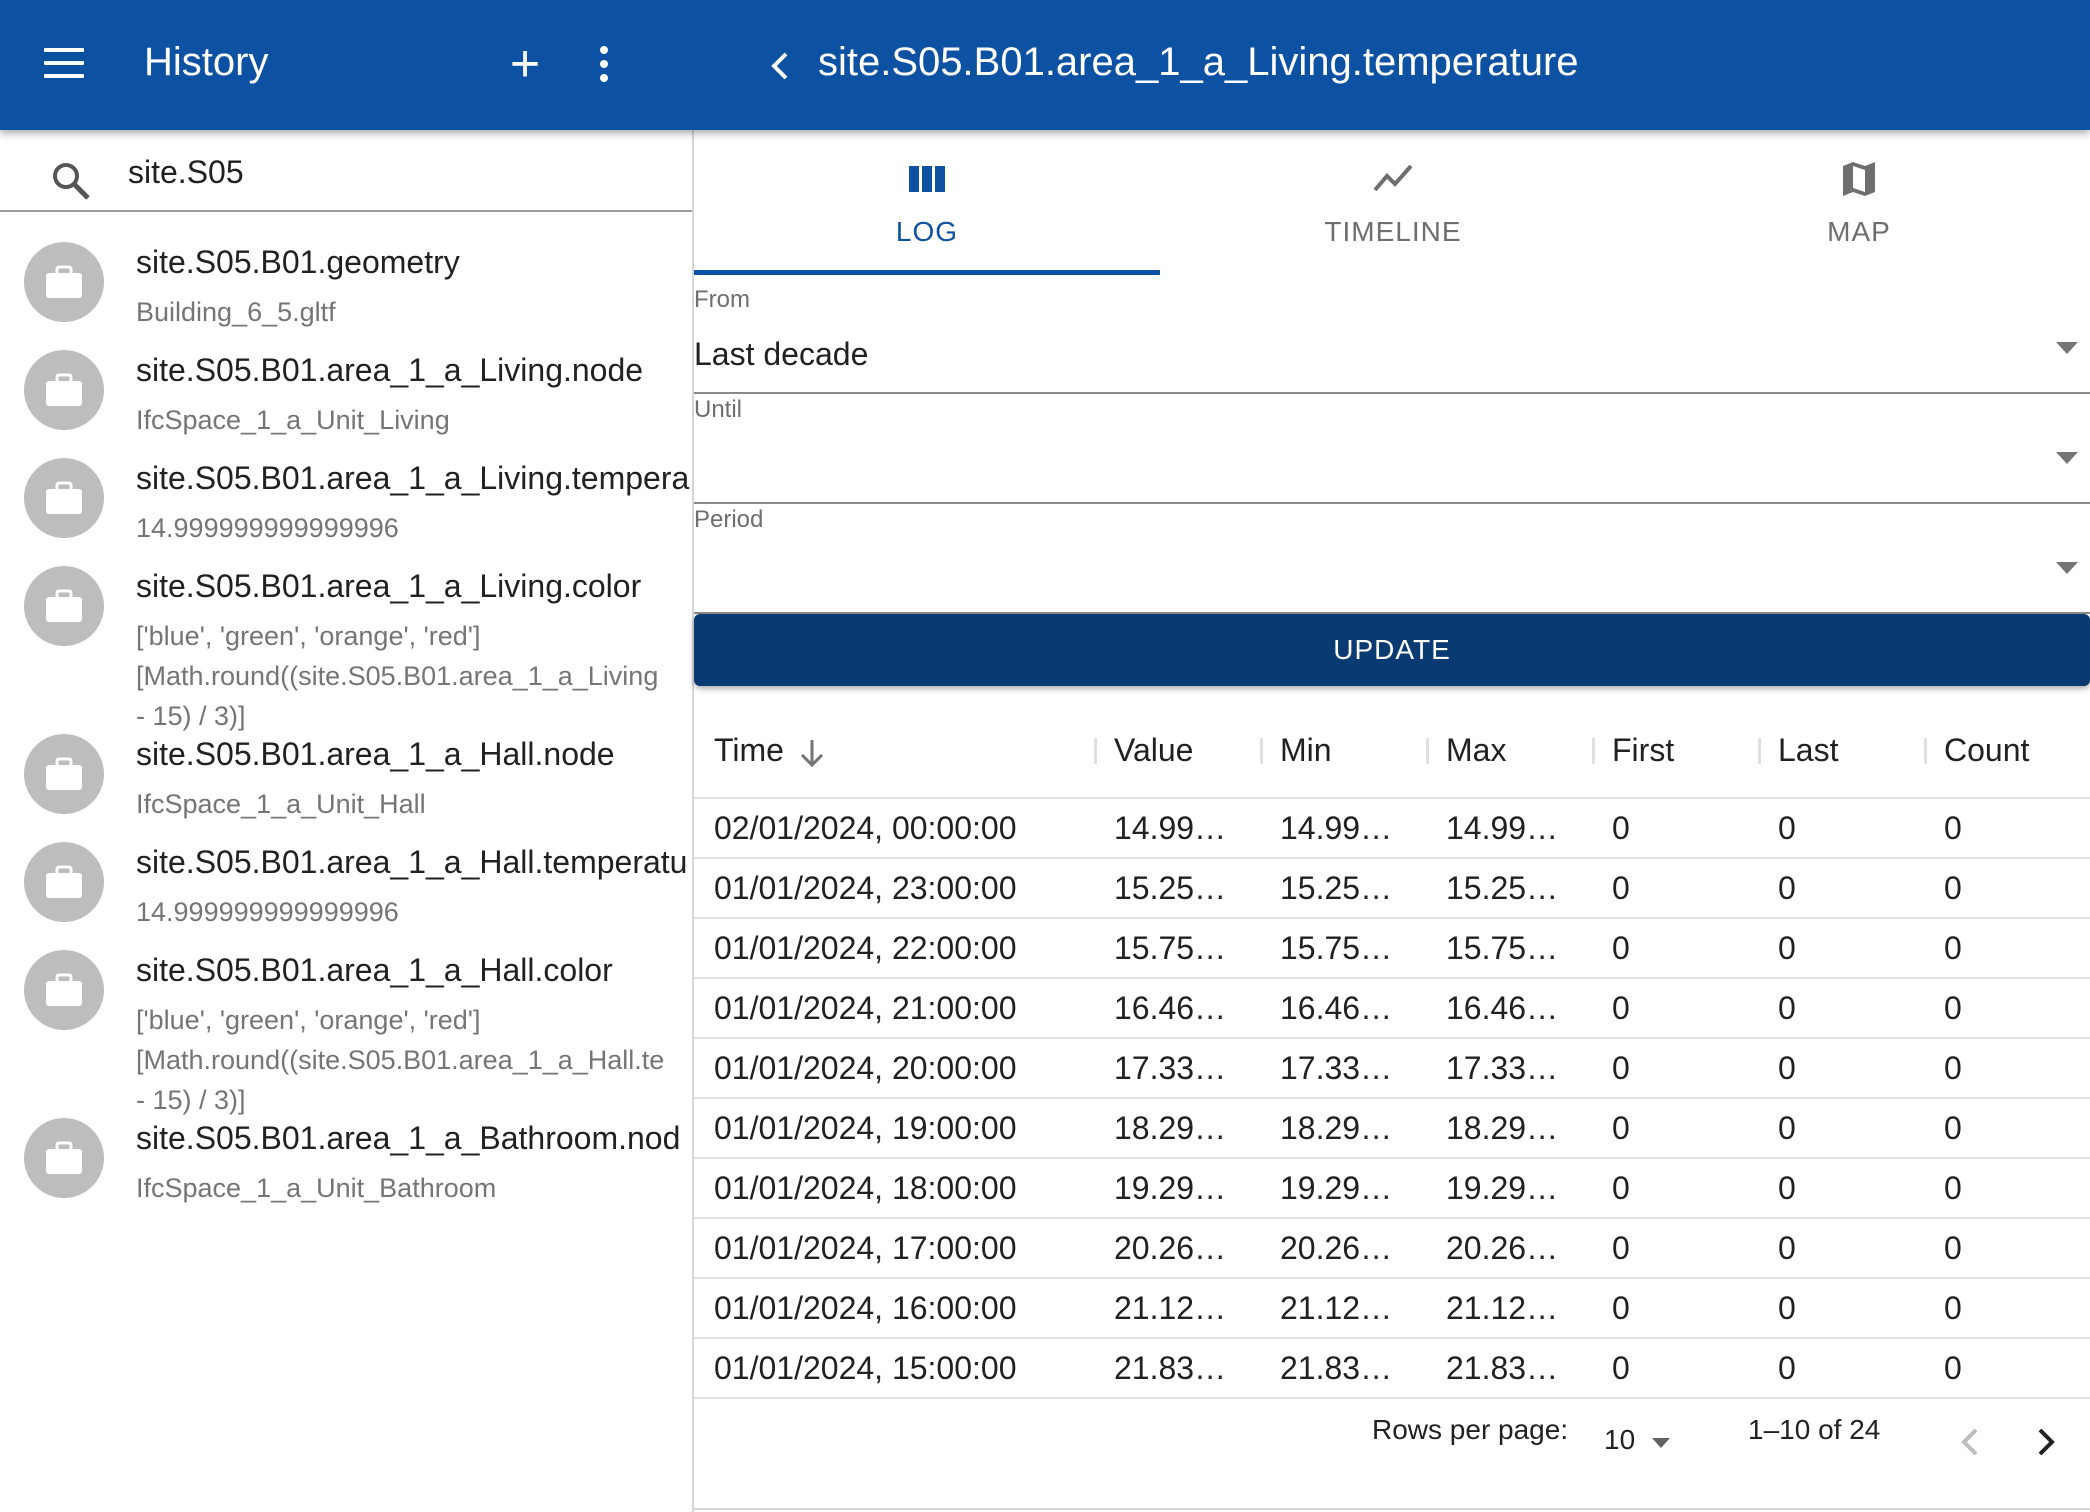  I want to click on from-select: From Last decade, so click(1392, 339).